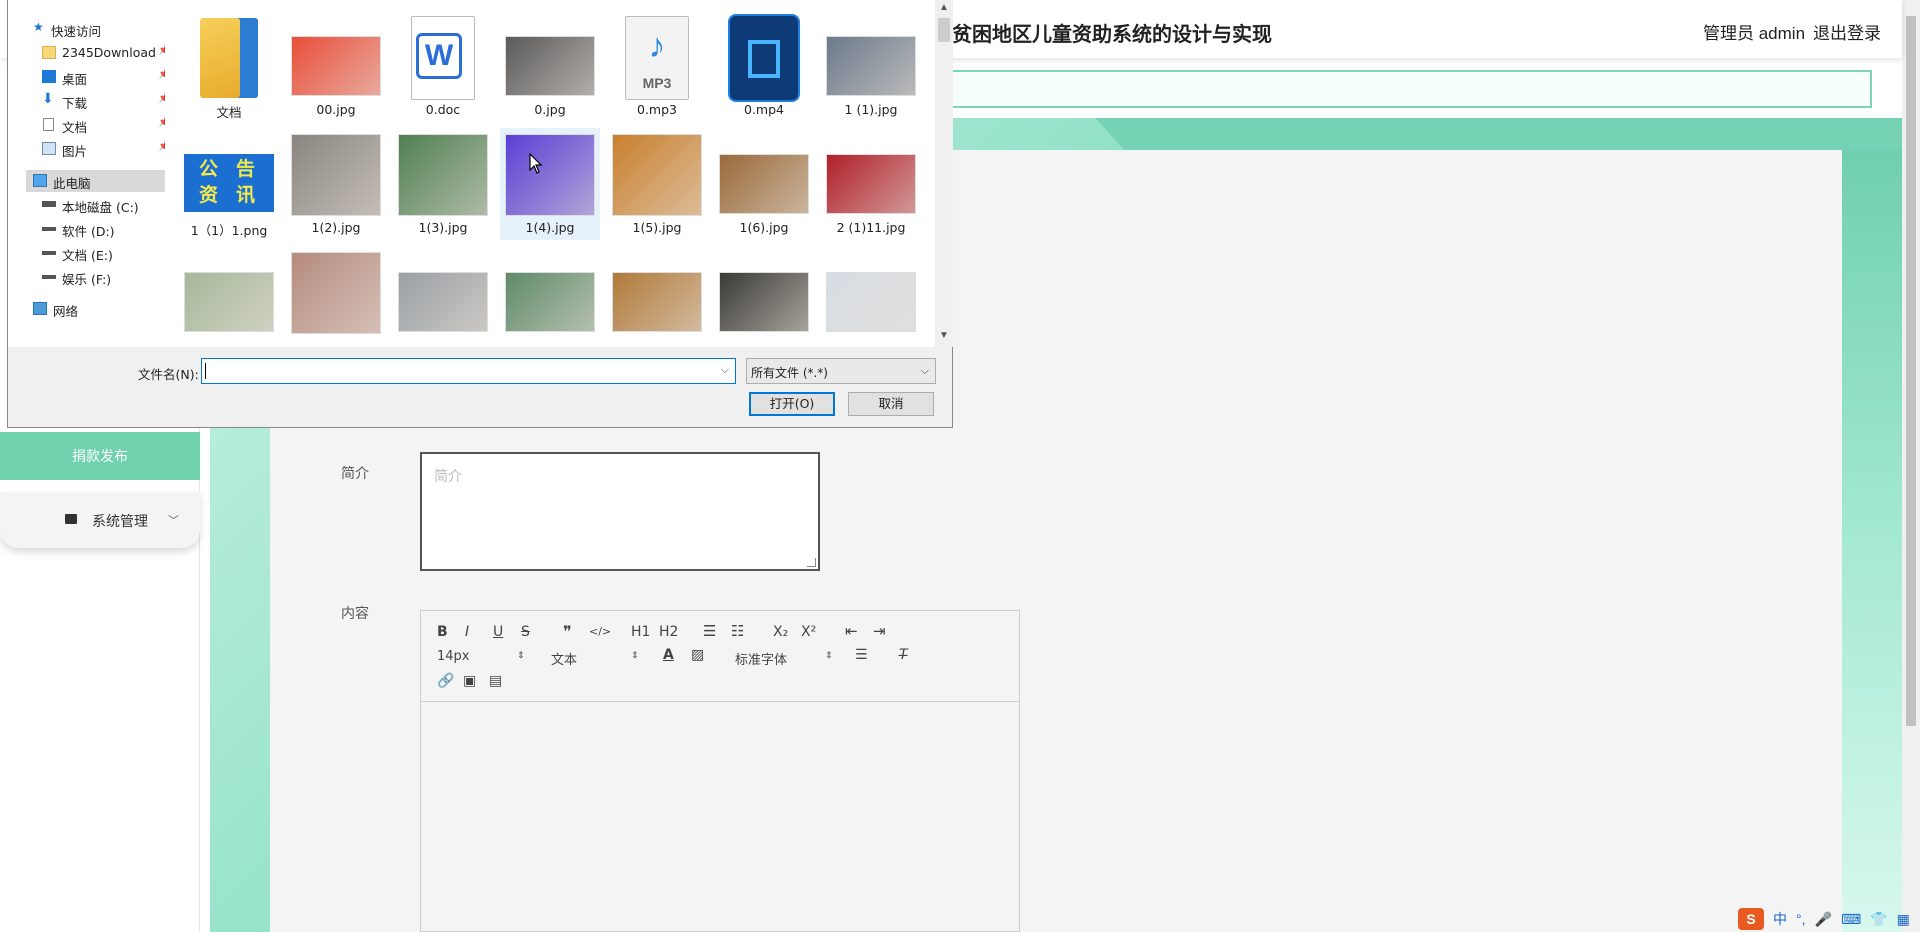 The height and width of the screenshot is (932, 1920). I want to click on header-select-value: 文本, so click(564, 660).